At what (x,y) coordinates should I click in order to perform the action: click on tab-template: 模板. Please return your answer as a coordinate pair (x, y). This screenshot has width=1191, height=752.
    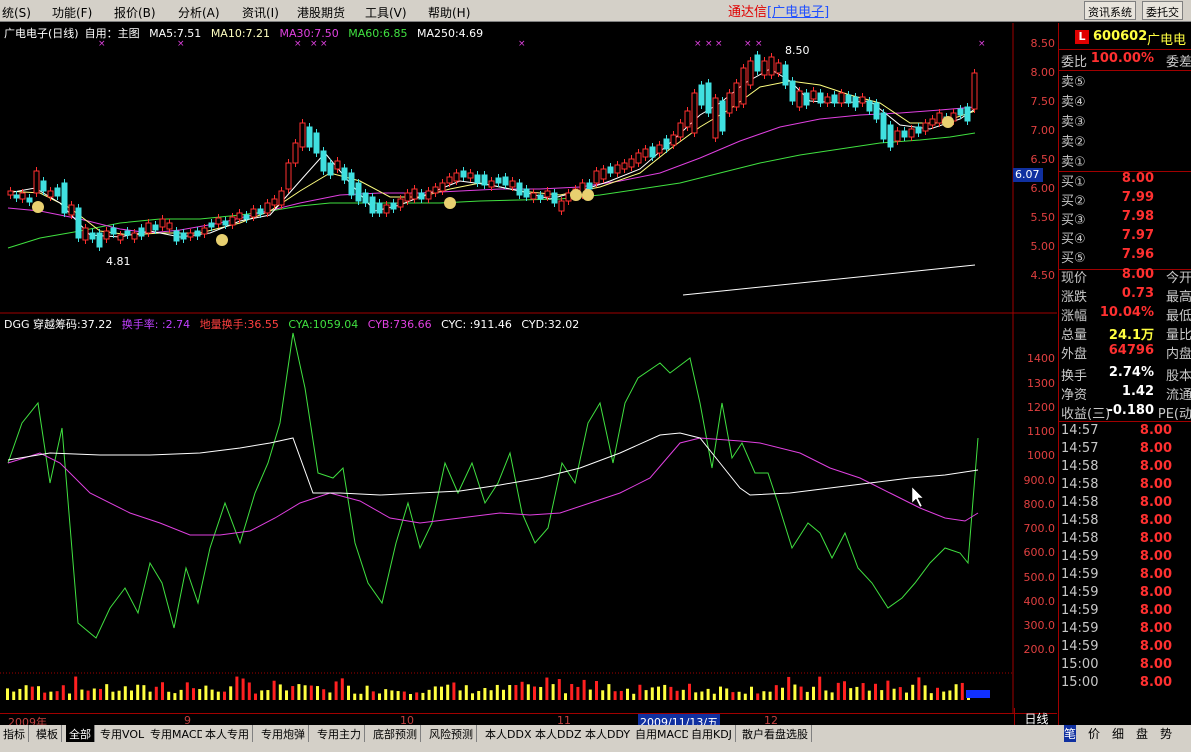
    Looking at the image, I should click on (47, 733).